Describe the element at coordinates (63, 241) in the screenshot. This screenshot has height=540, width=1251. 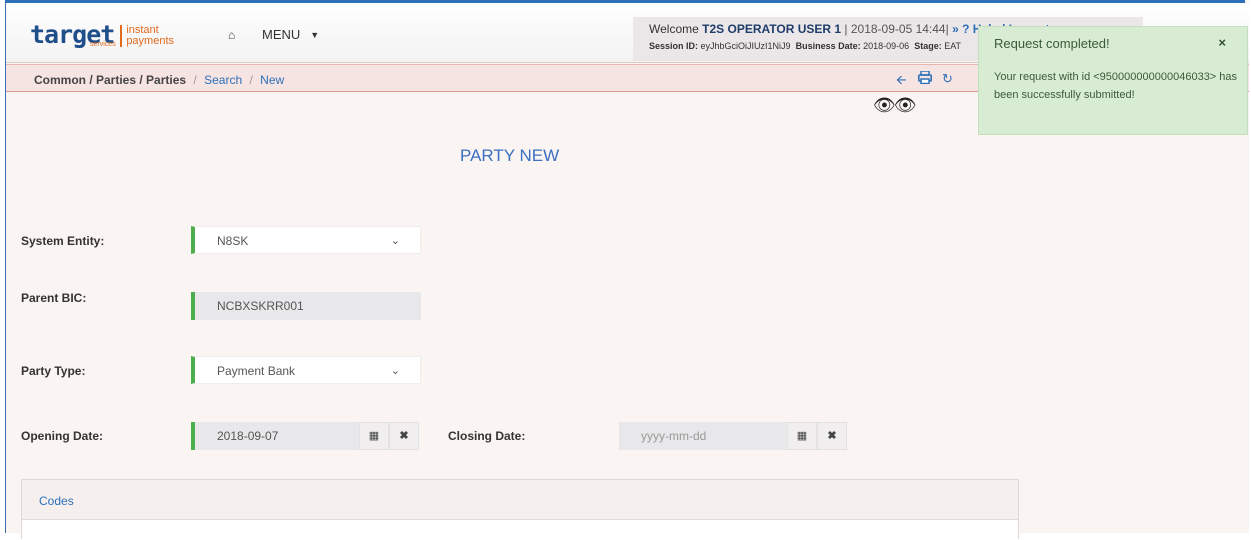
I see `system-entity-label: System Entity:` at that location.